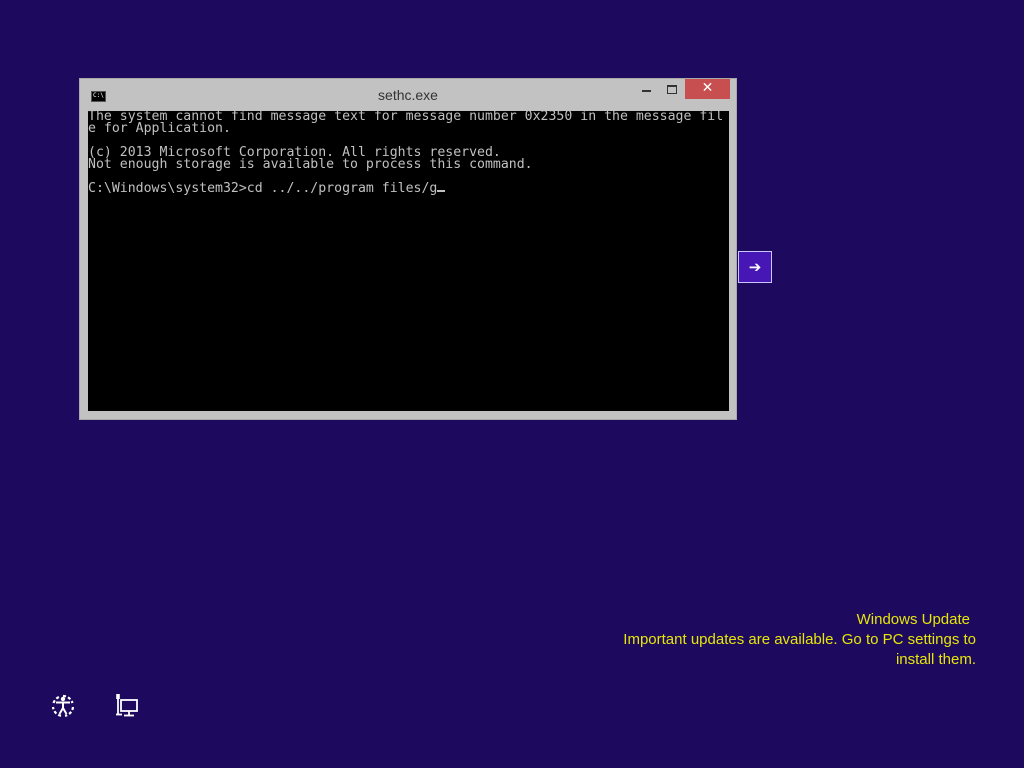 The height and width of the screenshot is (768, 1024). I want to click on arrow-right-icon: ➔, so click(755, 267).